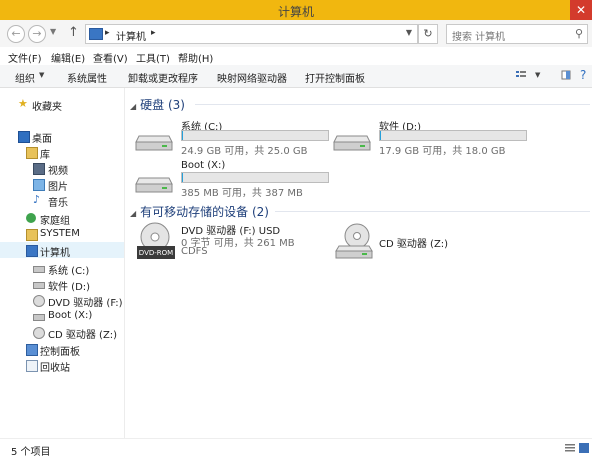  I want to click on address-dropdown-icon: ▼, so click(409, 32).